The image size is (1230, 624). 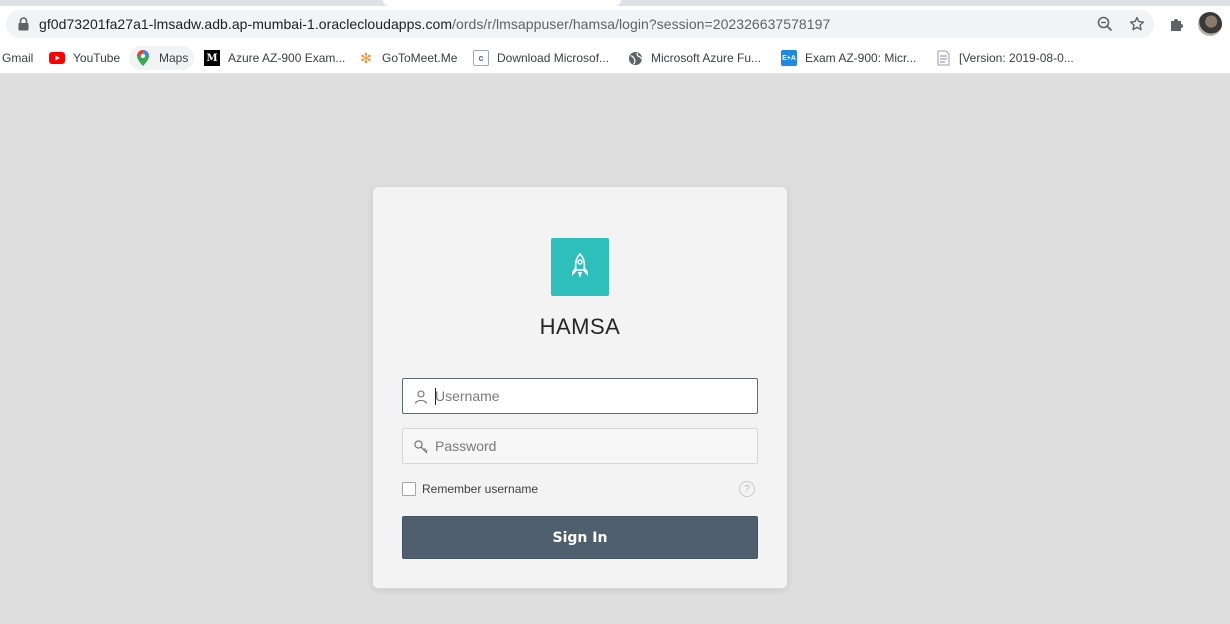 What do you see at coordinates (366, 57) in the screenshot?
I see `gotomeet-icon: ✻` at bounding box center [366, 57].